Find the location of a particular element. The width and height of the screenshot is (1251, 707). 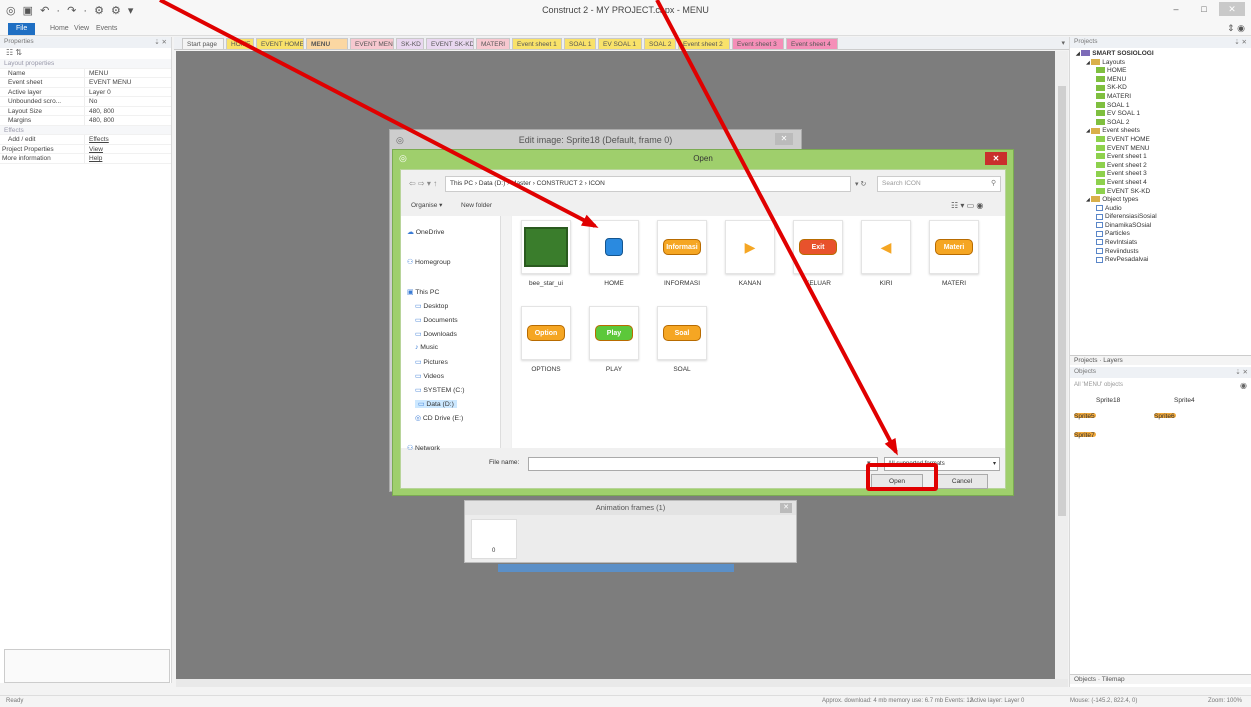

nav-item: ▣ This PC is located at coordinates (423, 292).